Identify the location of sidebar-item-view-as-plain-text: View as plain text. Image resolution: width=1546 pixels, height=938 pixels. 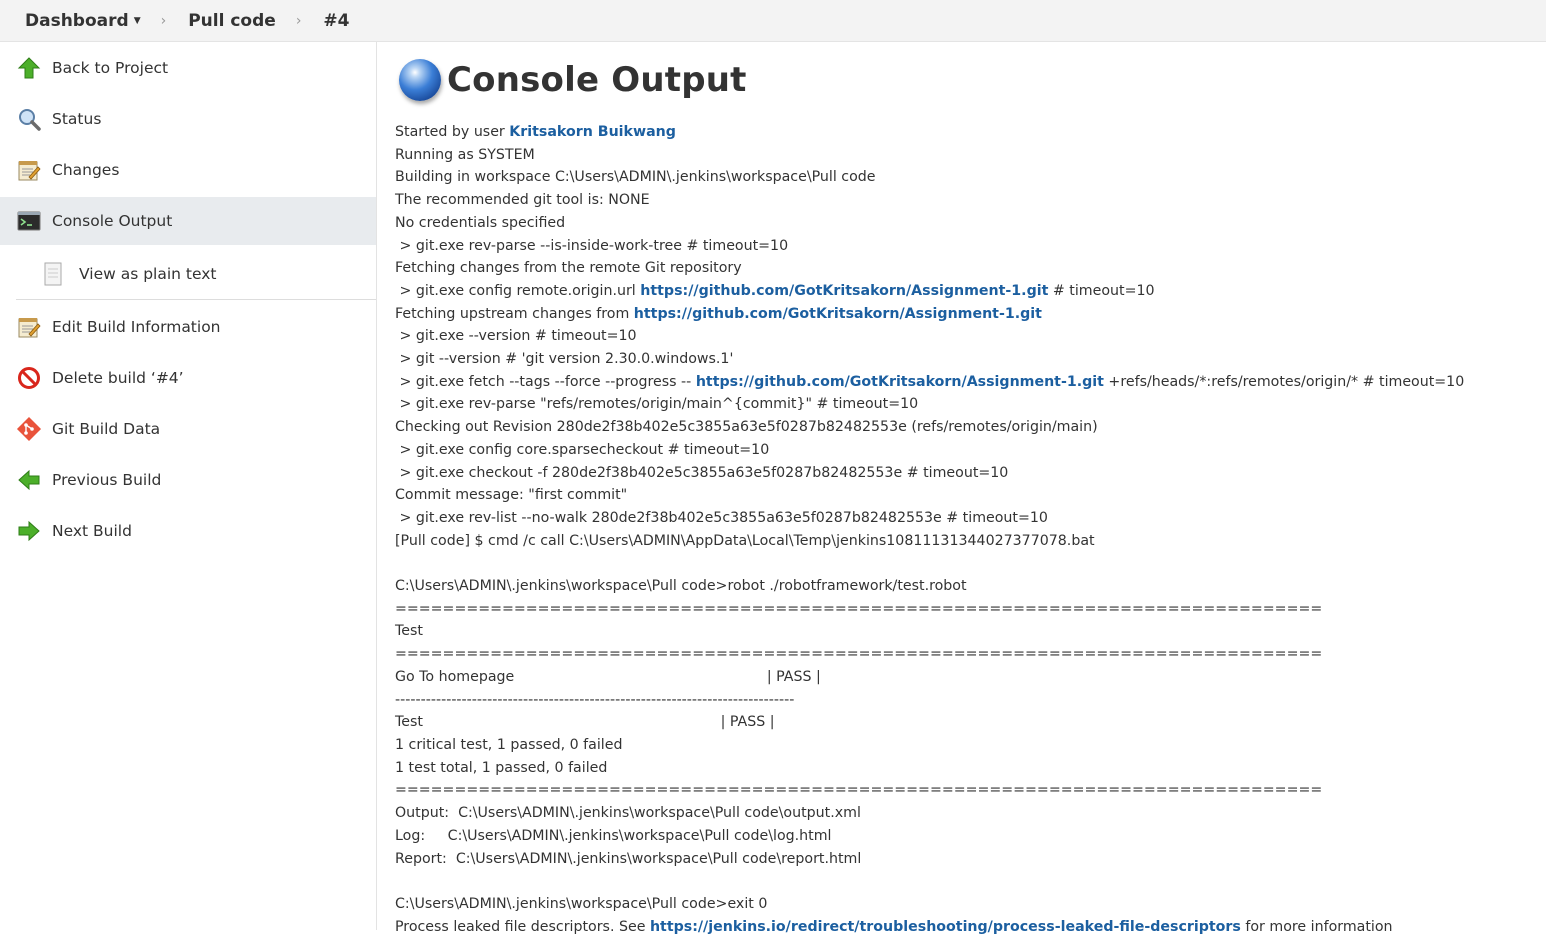
(196, 274).